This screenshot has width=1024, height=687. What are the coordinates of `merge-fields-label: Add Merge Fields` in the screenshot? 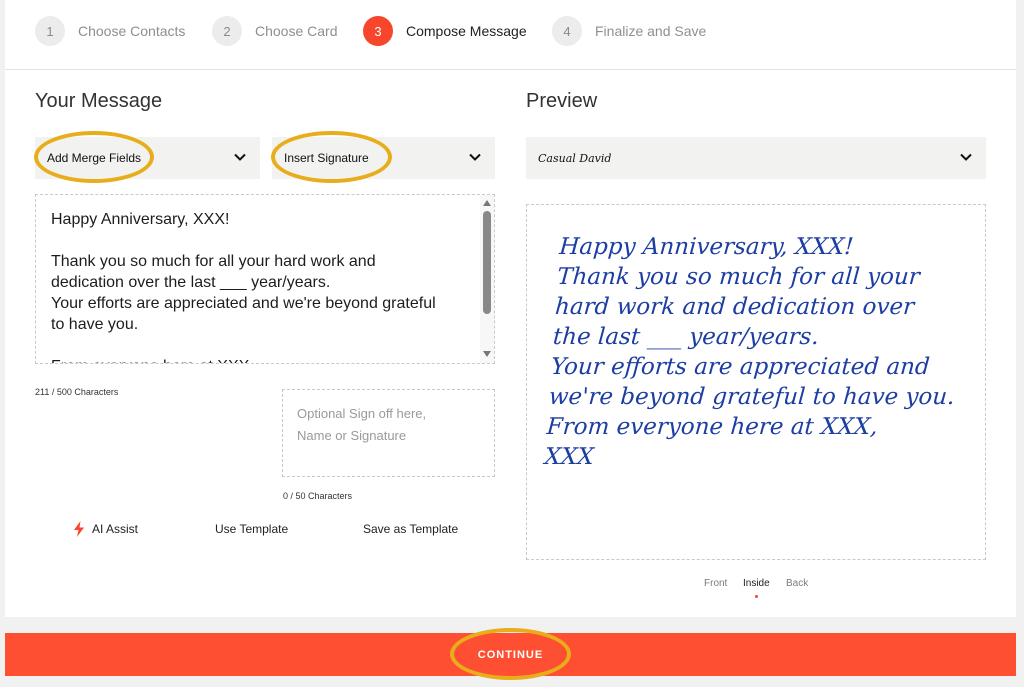 It's located at (94, 158).